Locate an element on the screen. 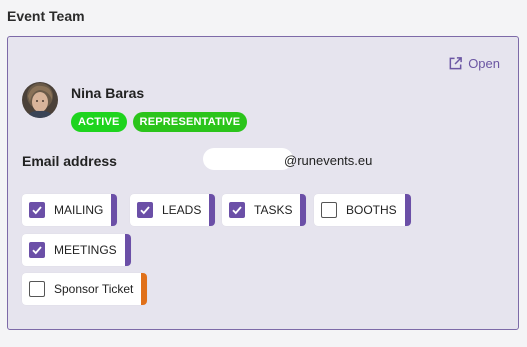 The width and height of the screenshot is (527, 347). permission-label: TASKS is located at coordinates (273, 210).